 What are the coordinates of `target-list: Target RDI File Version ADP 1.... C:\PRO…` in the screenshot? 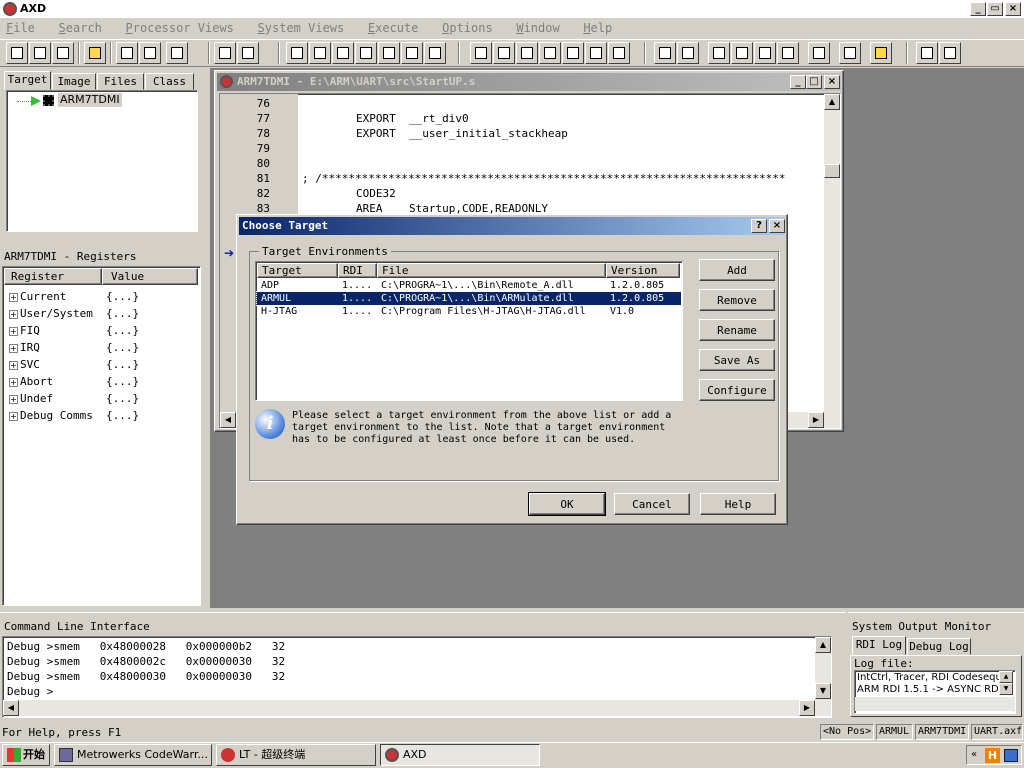 It's located at (469, 331).